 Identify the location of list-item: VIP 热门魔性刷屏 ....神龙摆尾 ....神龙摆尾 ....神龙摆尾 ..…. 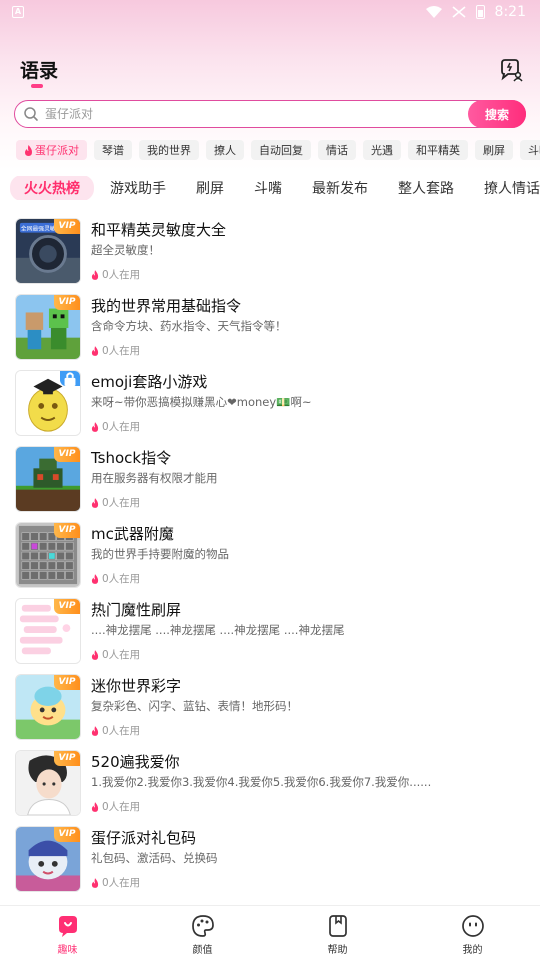
(270, 632).